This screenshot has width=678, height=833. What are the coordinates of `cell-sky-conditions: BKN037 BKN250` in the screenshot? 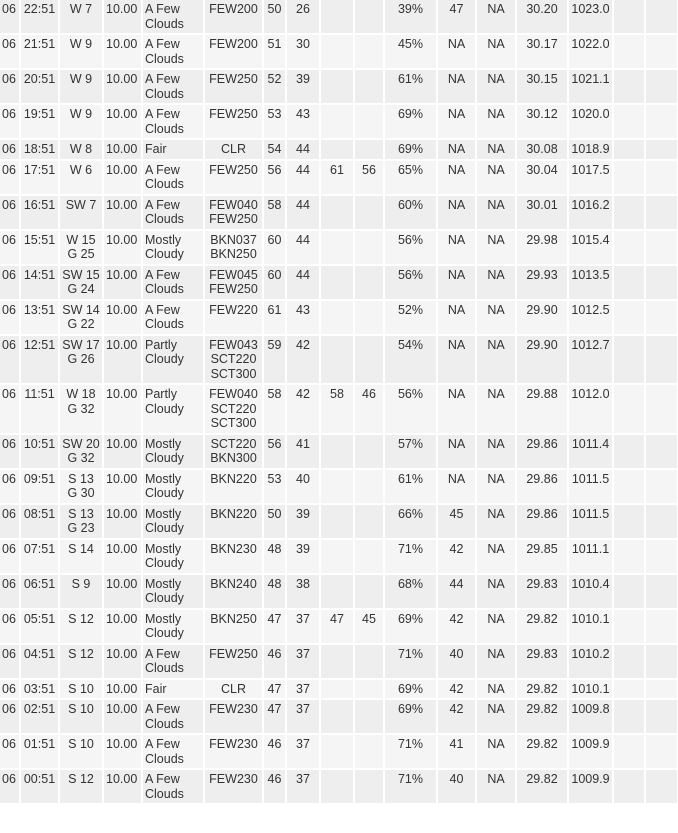 It's located at (233, 247).